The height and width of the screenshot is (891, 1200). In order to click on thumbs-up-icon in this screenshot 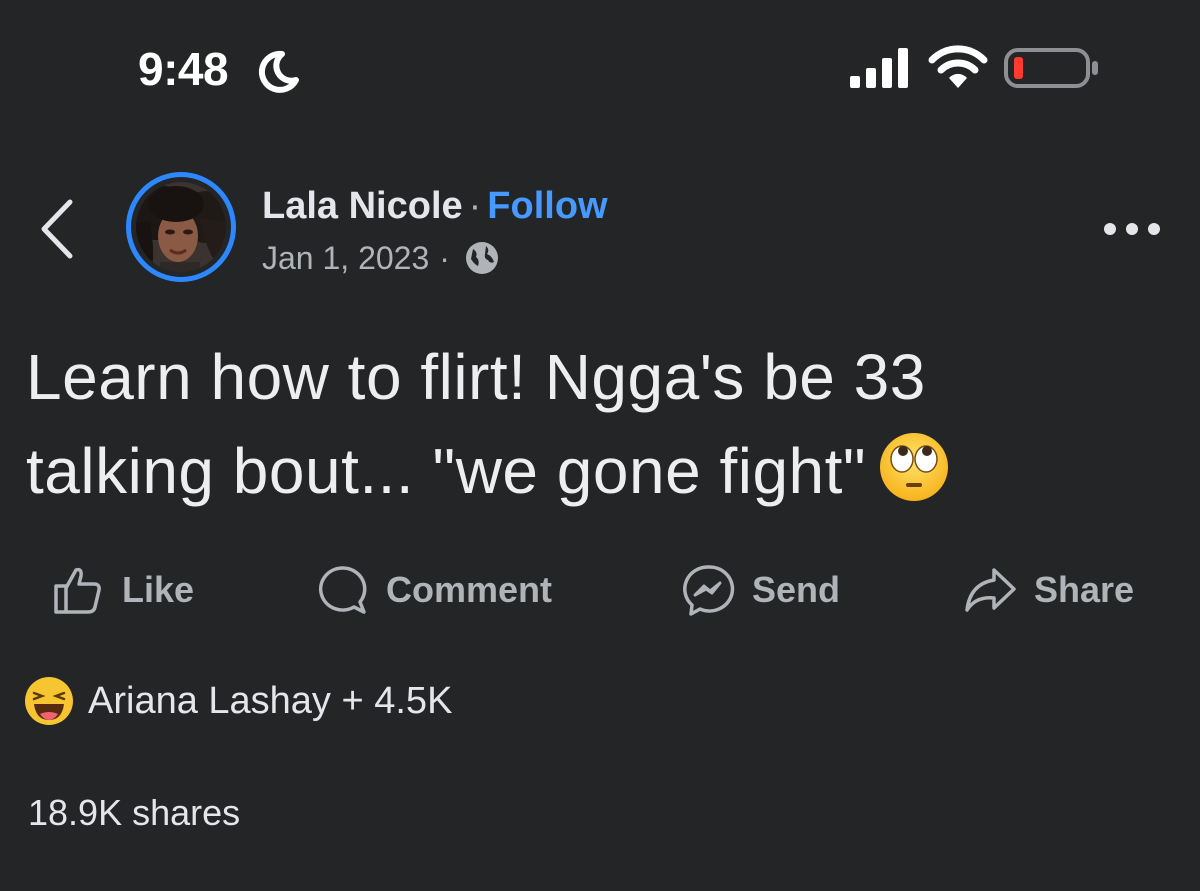, I will do `click(77, 590)`.